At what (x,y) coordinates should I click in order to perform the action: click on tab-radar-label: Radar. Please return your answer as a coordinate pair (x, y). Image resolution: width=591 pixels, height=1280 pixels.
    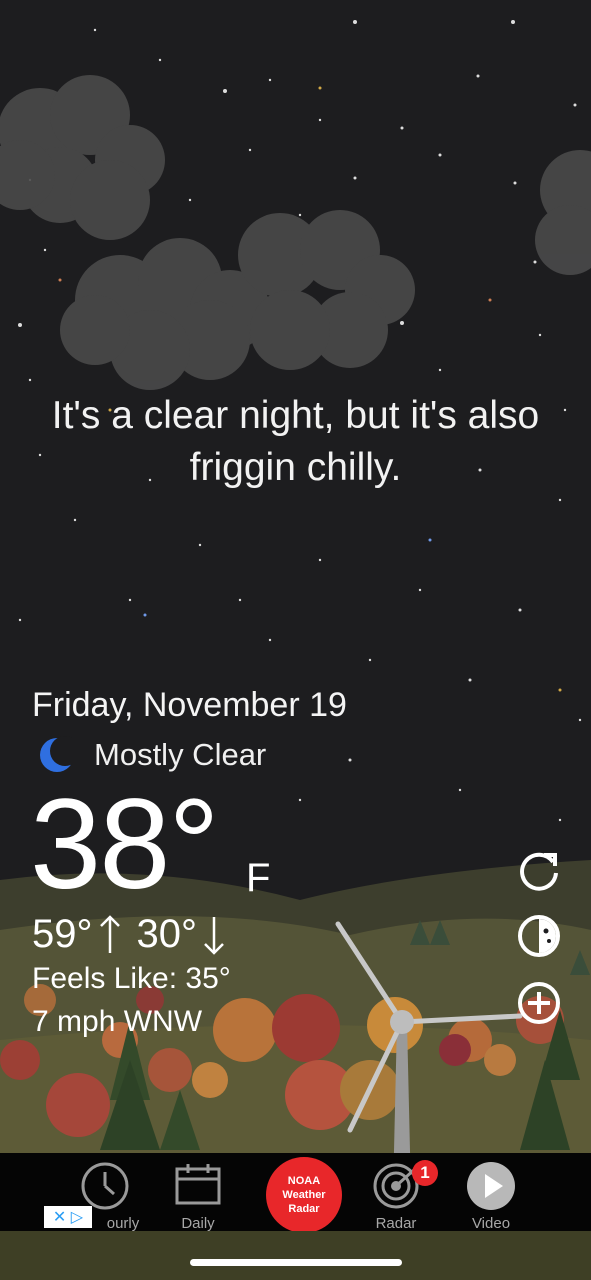
    Looking at the image, I should click on (396, 1223).